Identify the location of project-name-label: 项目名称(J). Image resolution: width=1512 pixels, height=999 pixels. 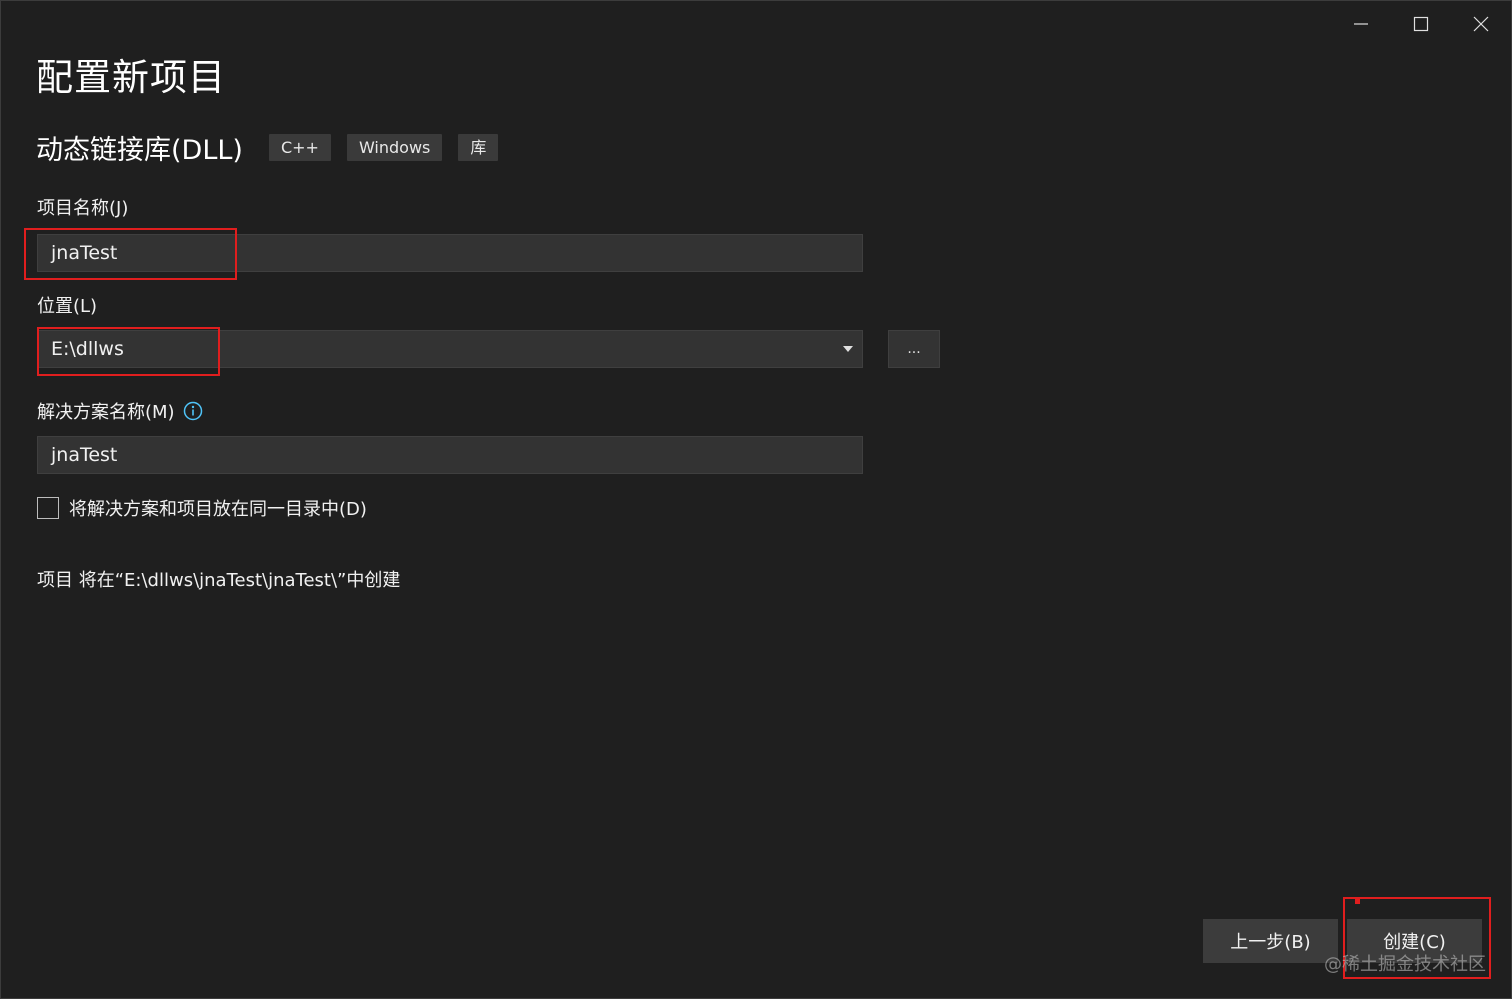
(83, 208).